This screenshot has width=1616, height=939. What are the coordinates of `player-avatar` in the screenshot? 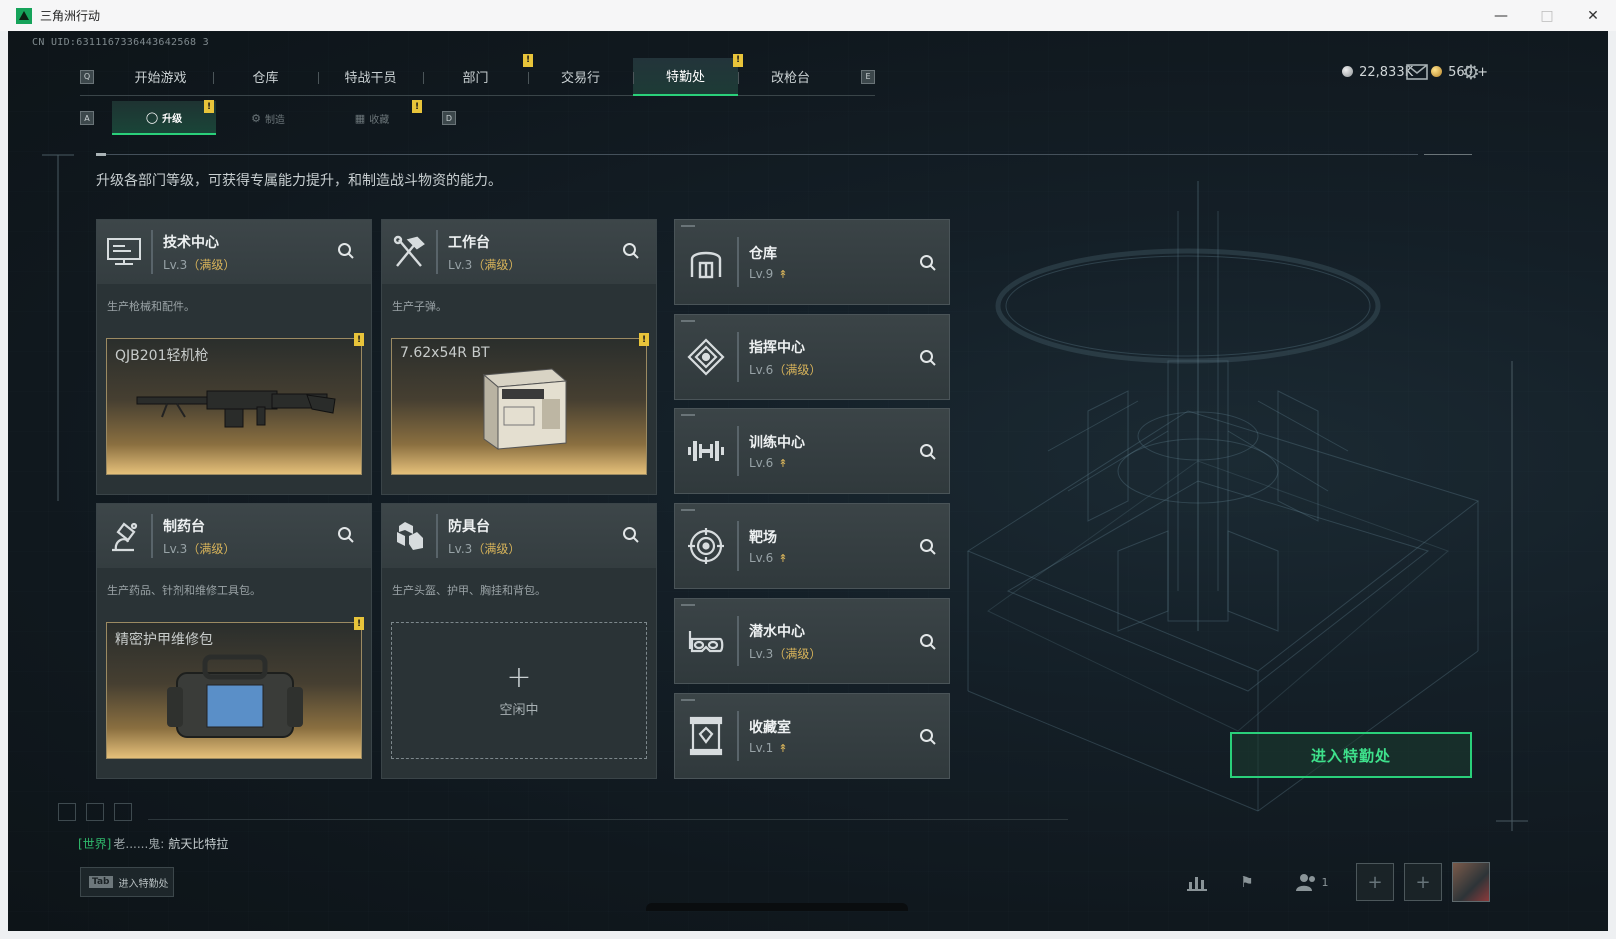 It's located at (1471, 882).